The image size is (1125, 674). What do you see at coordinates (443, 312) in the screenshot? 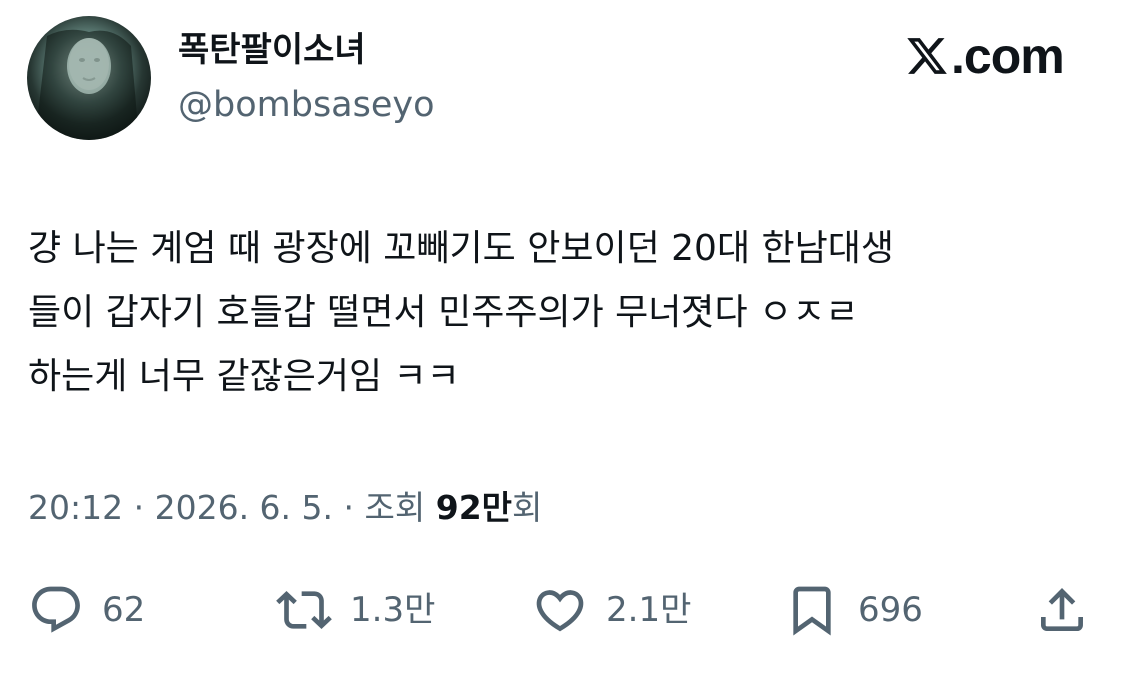
I see `tweet-text-line: 들이 갑자기 호들갑 떨면서 민주주의가 무너졋다 ㅇㅈㄹ` at bounding box center [443, 312].